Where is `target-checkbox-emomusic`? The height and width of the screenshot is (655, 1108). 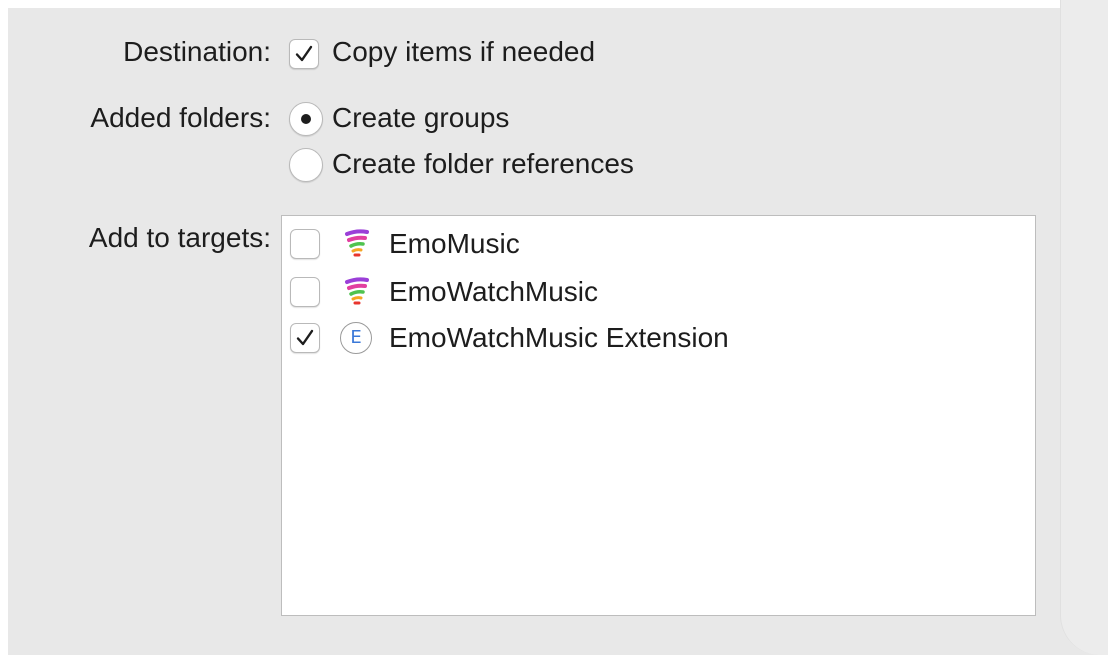
target-checkbox-emomusic is located at coordinates (305, 244).